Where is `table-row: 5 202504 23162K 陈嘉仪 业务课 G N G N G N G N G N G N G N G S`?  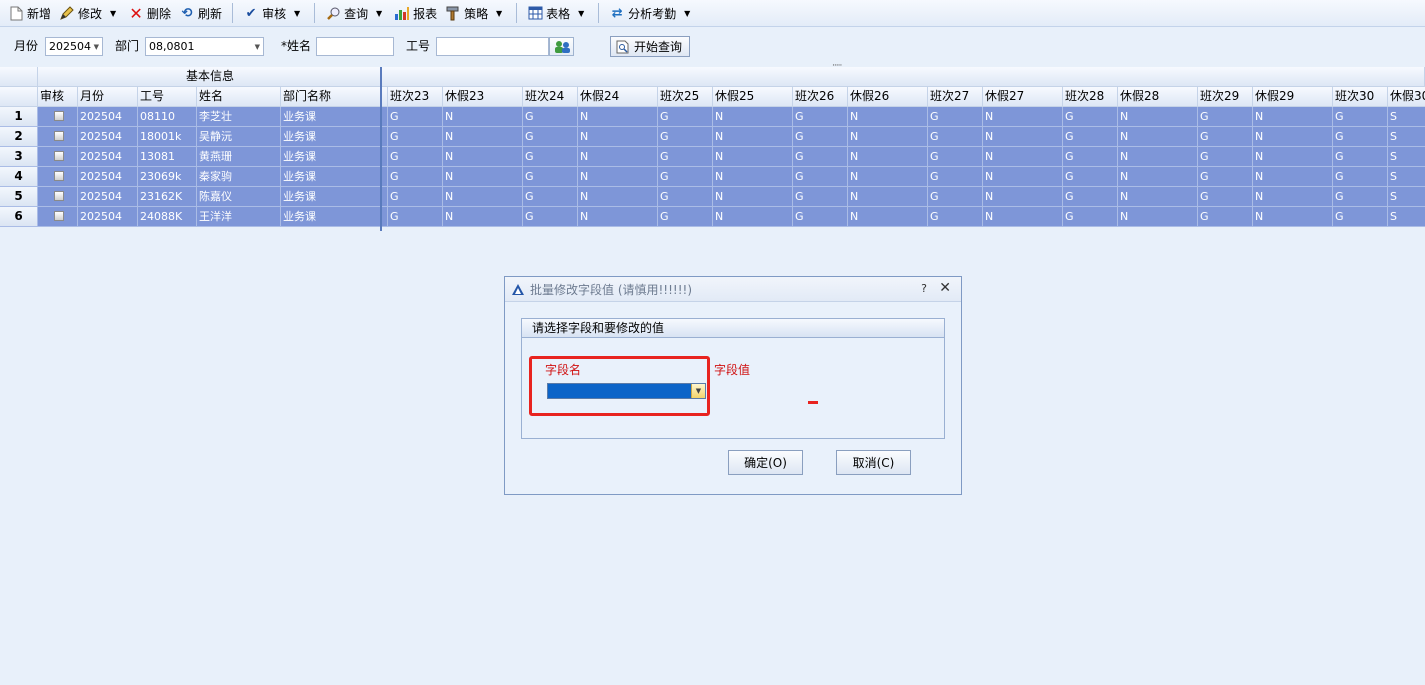
table-row: 5 202504 23162K 陈嘉仪 业务课 G N G N G N G N G N G N G N G S is located at coordinates (712, 197).